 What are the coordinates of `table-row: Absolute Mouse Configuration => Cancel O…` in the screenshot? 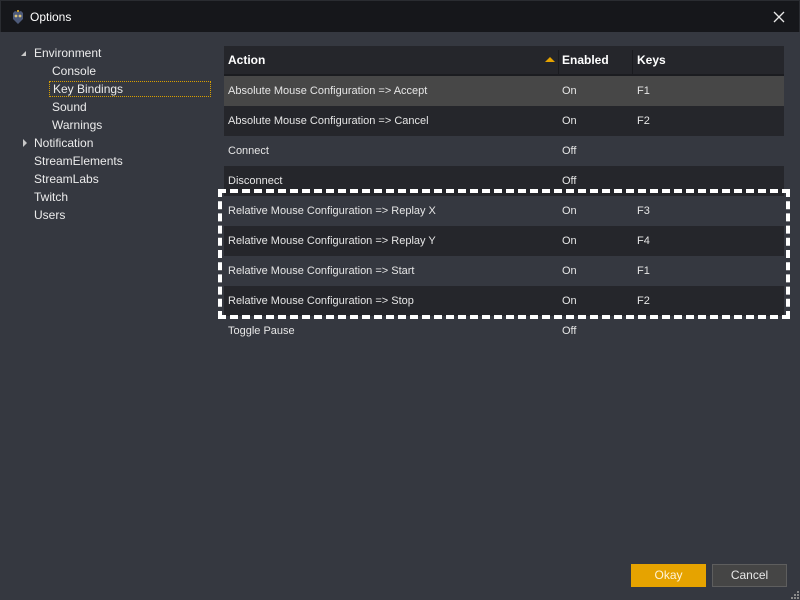 It's located at (504, 121).